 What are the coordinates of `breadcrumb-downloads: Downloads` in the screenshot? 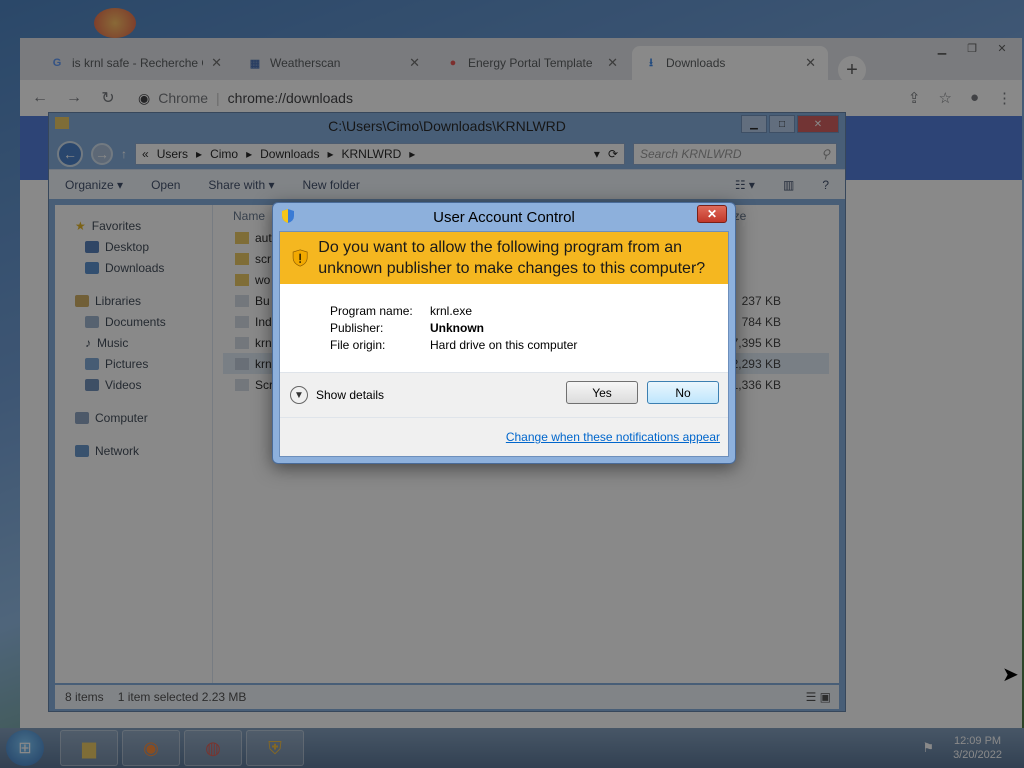 It's located at (289, 154).